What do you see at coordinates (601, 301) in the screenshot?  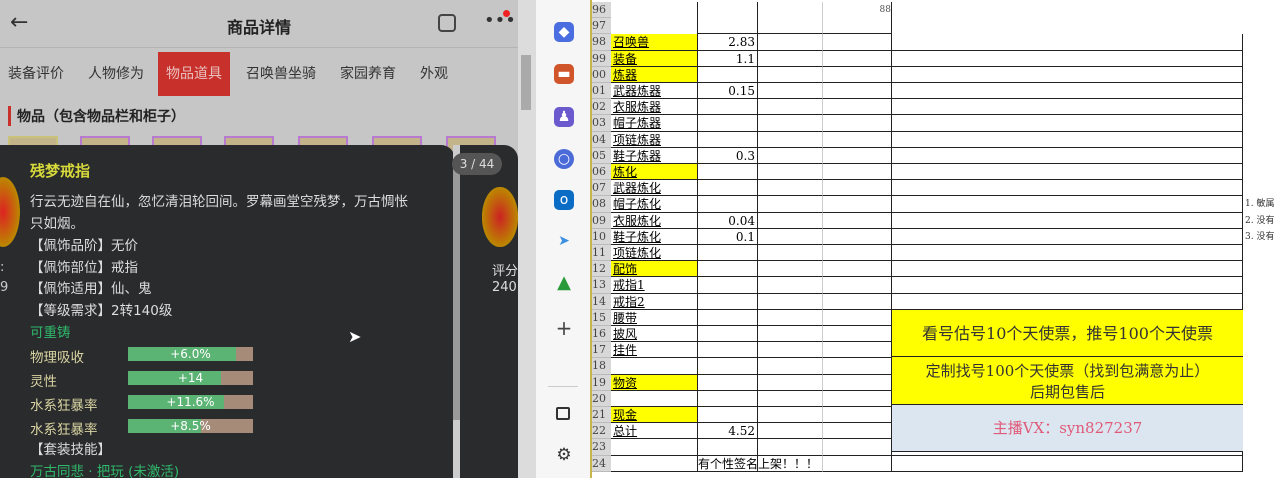 I see `row-header: 14` at bounding box center [601, 301].